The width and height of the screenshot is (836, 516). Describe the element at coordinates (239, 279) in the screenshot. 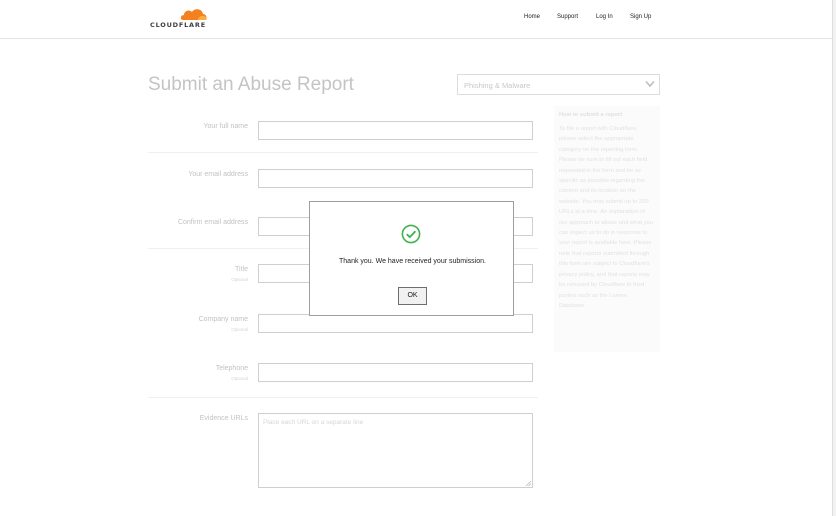

I see `title-optional-hint: Optional` at that location.